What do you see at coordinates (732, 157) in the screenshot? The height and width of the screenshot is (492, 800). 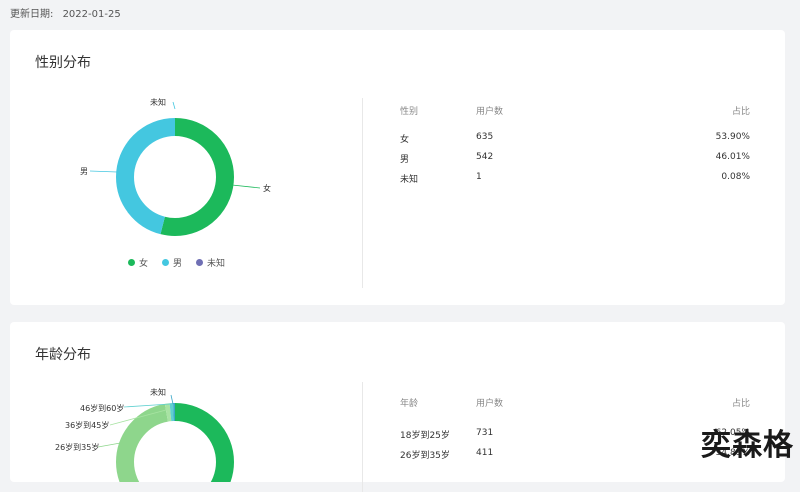 I see `row-pct: 46.01%` at bounding box center [732, 157].